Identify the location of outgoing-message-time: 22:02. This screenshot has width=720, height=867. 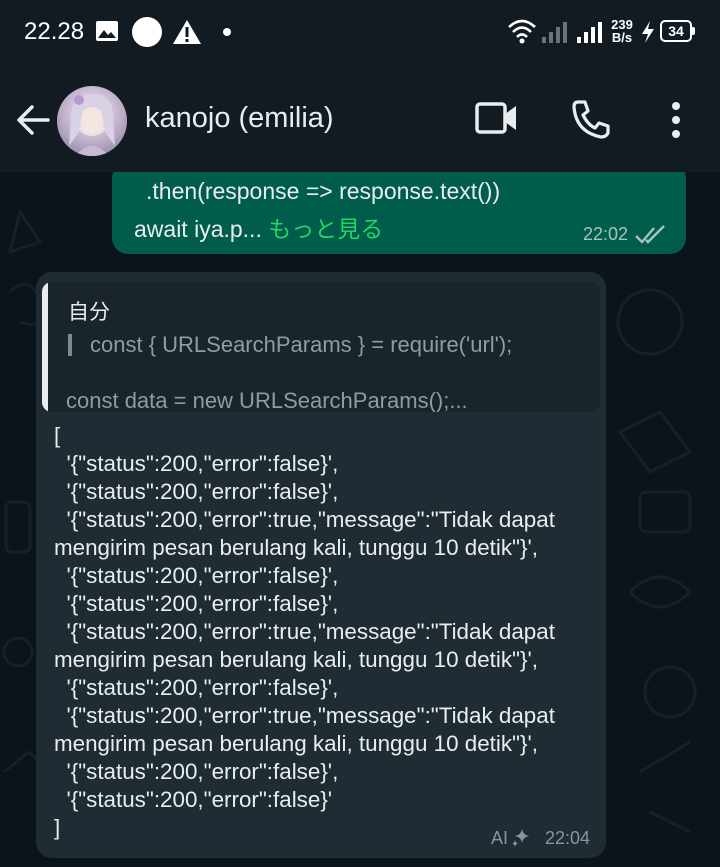
(605, 234).